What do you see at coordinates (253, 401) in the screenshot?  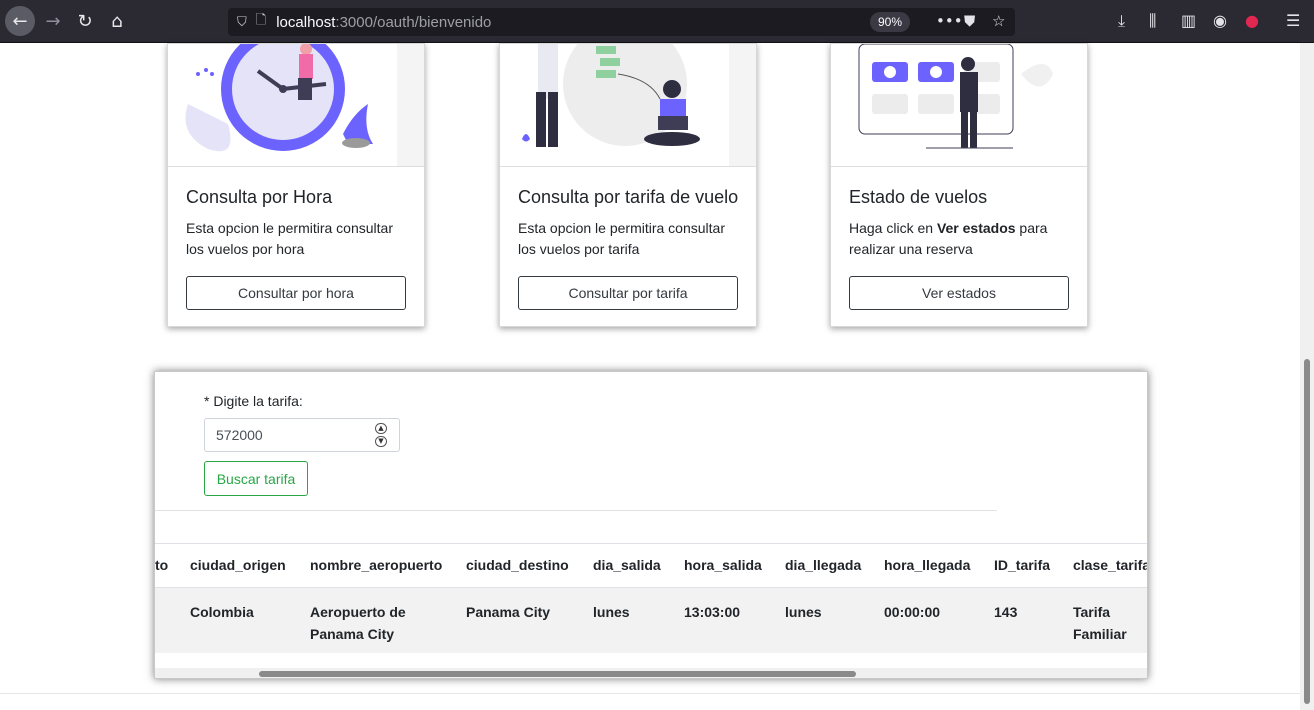 I see `tarifa-label: * Digite la tarifa:` at bounding box center [253, 401].